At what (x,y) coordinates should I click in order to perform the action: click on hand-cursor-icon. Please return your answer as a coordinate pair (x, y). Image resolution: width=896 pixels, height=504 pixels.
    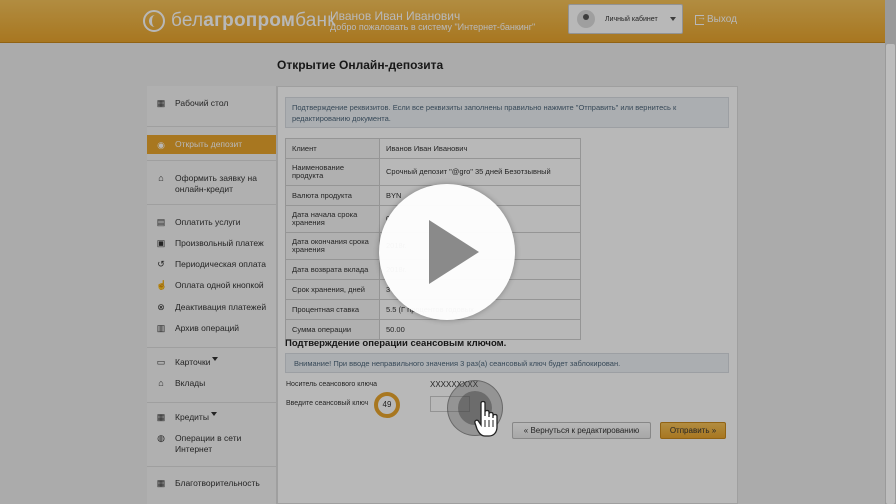
    Looking at the image, I should click on (486, 418).